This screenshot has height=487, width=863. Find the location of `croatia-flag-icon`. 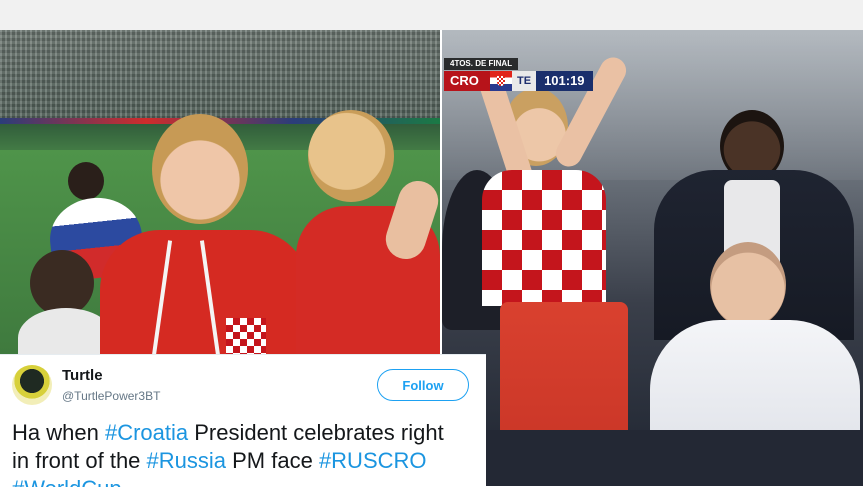

croatia-flag-icon is located at coordinates (501, 81).